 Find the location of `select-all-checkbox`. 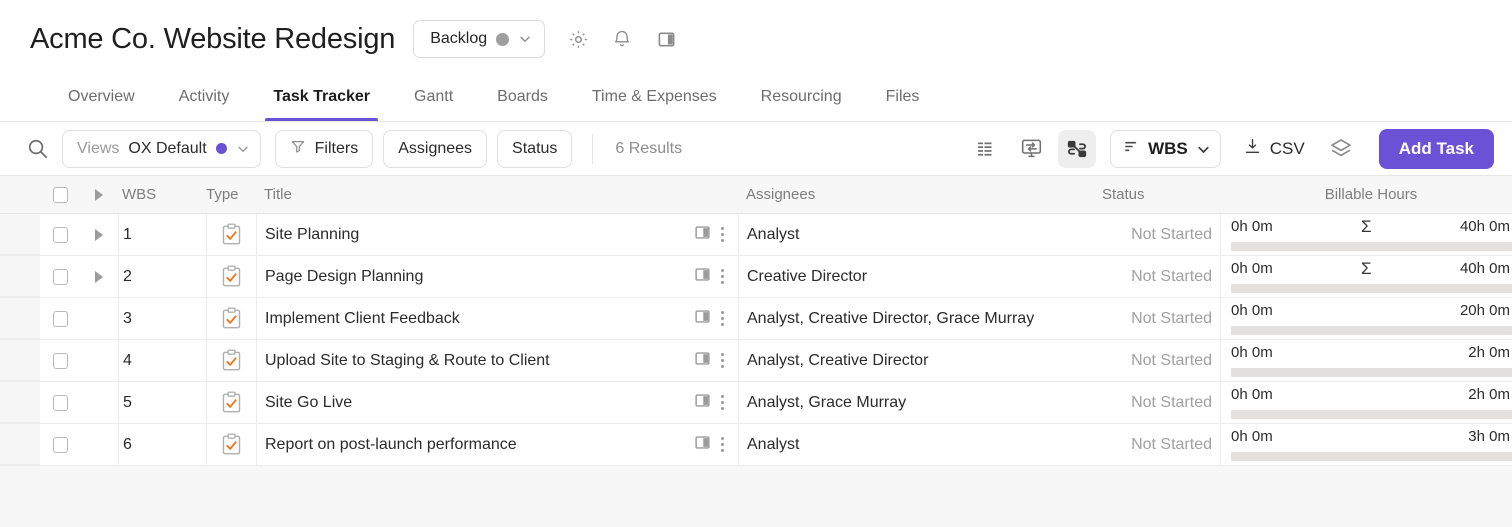

select-all-checkbox is located at coordinates (60, 194).